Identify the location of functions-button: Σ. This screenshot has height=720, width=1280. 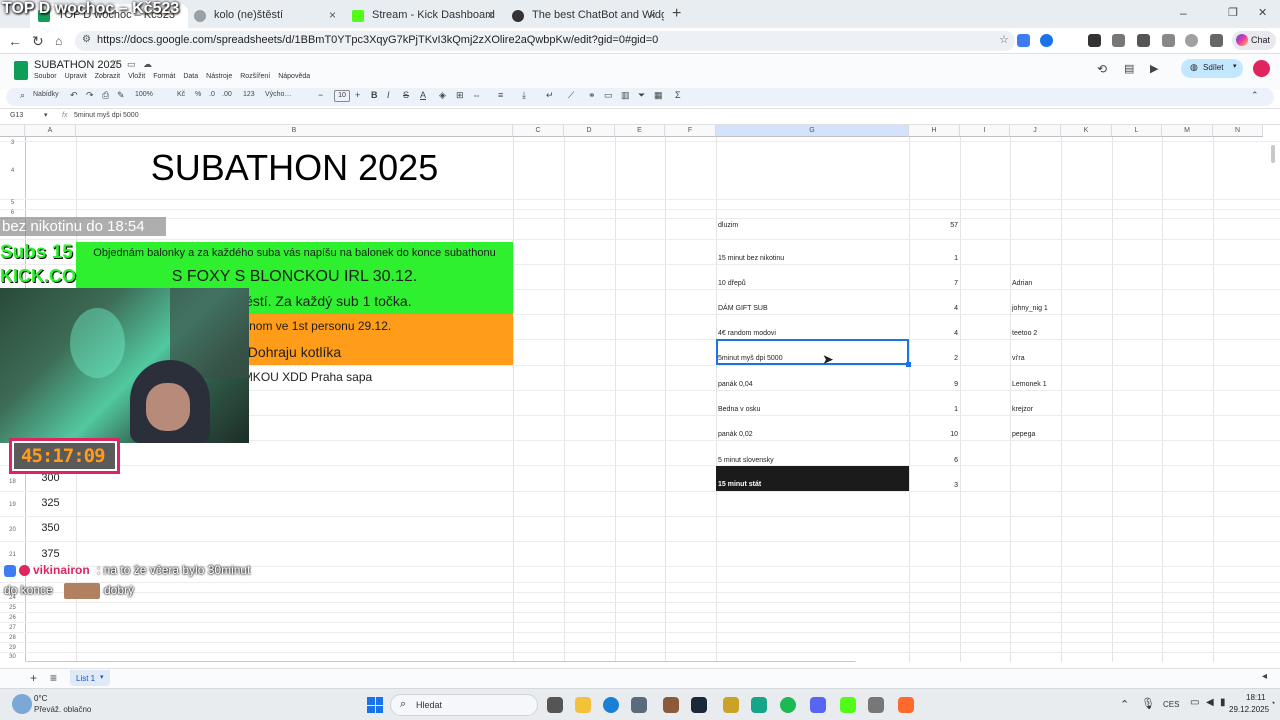
(678, 95).